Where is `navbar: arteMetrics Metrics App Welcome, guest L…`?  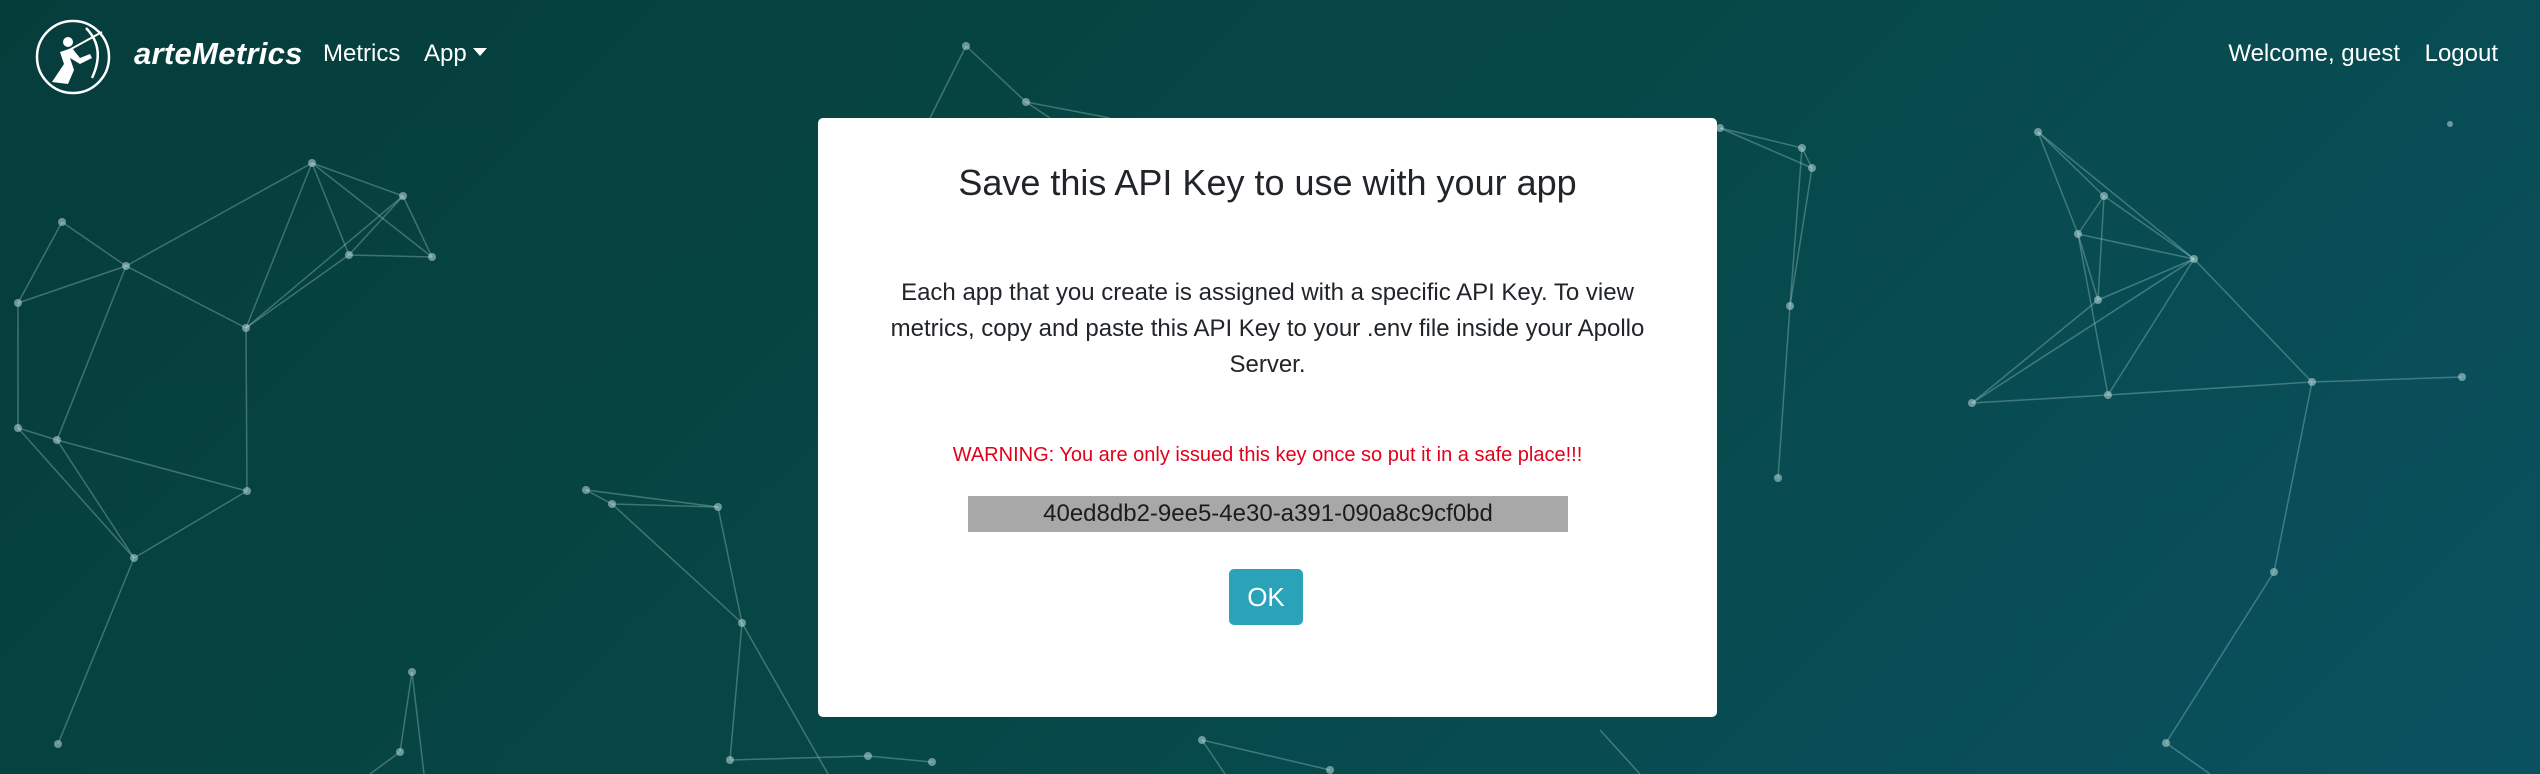 navbar: arteMetrics Metrics App Welcome, guest L… is located at coordinates (1270, 56).